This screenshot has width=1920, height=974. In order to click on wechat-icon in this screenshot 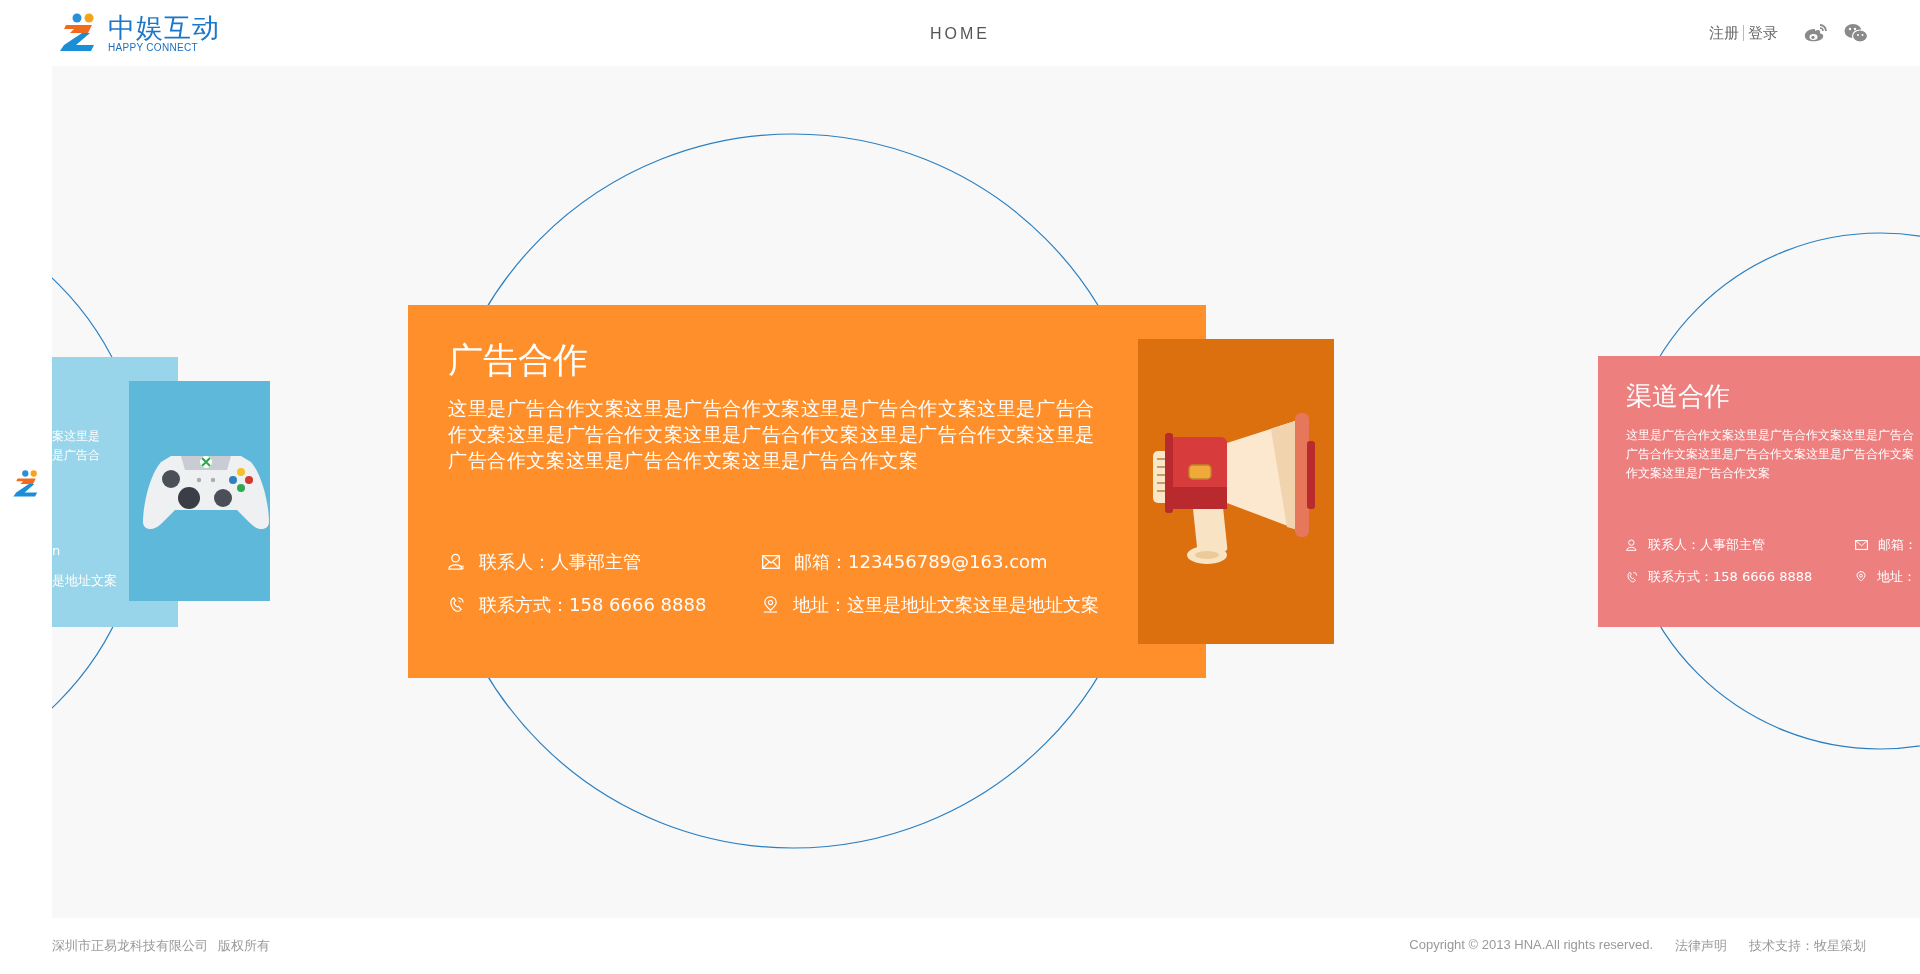, I will do `click(1856, 33)`.